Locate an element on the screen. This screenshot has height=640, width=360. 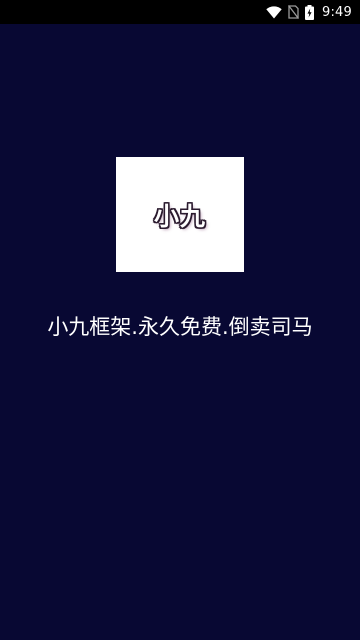
status-icons: 9:49 is located at coordinates (309, 12).